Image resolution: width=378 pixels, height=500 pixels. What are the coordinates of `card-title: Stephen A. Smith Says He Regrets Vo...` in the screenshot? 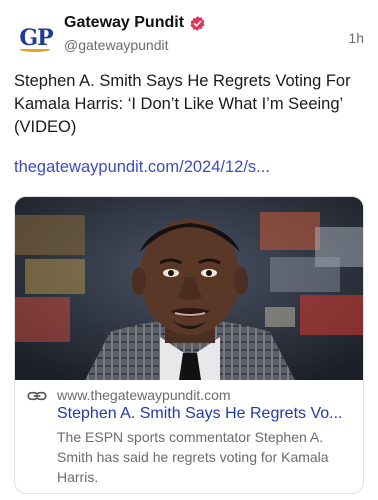 It's located at (207, 414).